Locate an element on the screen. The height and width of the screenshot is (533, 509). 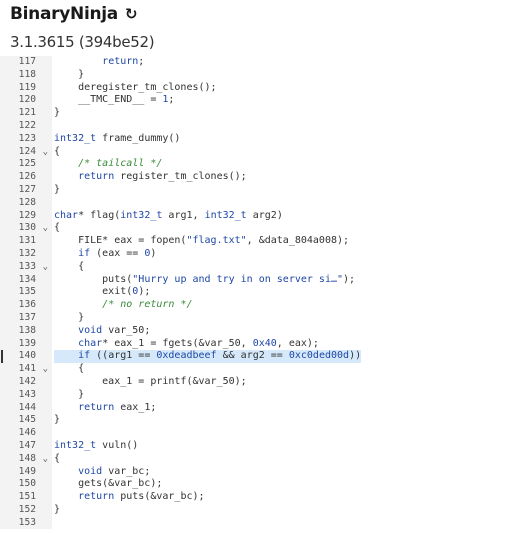
line-number: 132 is located at coordinates (27, 253).